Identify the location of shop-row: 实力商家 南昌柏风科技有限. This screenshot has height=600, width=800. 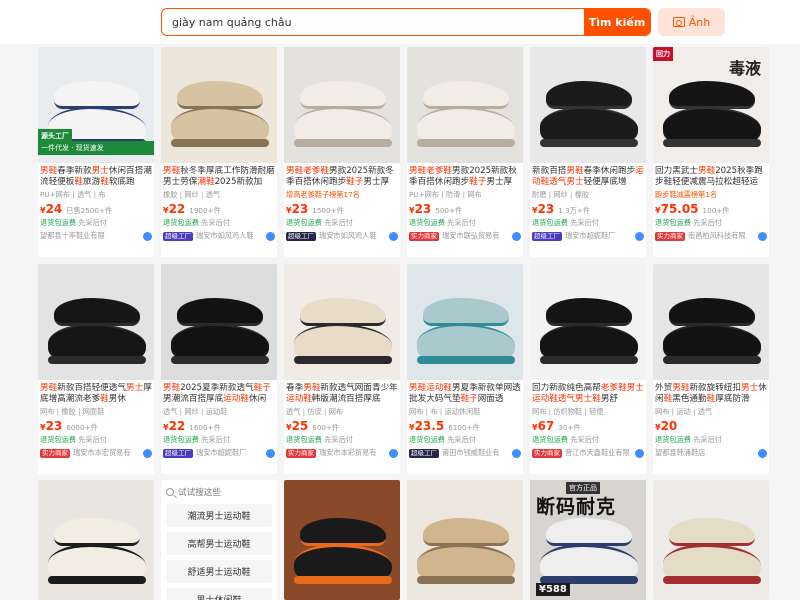
(711, 236).